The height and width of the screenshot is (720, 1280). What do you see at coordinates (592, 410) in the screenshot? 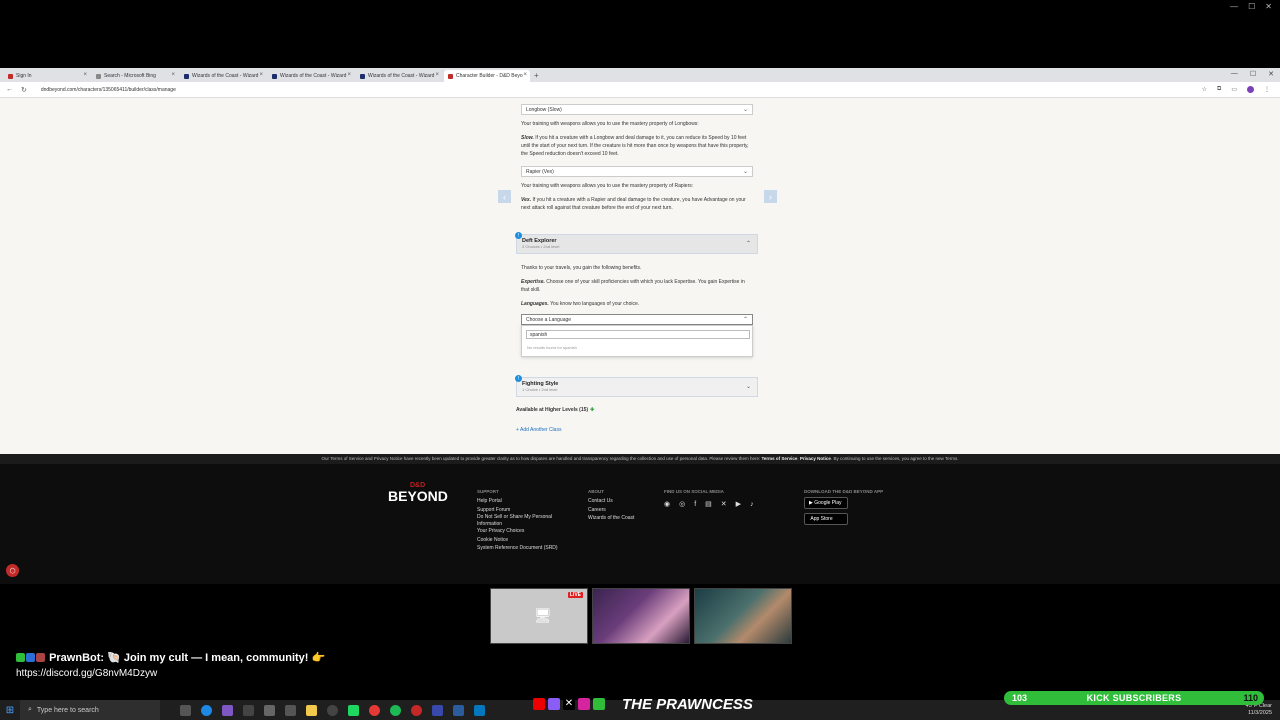
I see `plus-icon: ✚` at bounding box center [592, 410].